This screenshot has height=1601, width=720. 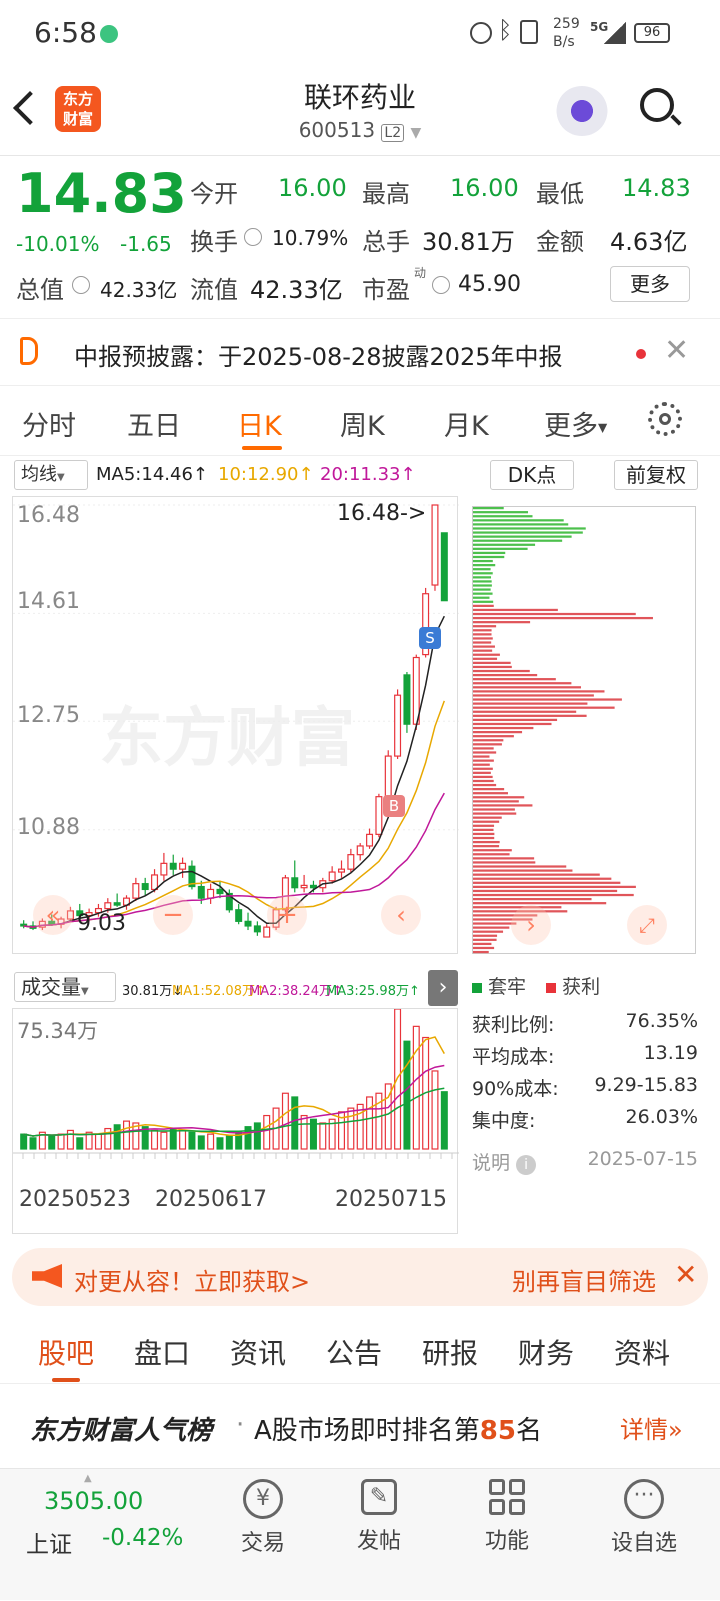 I want to click on stock-title: 联环药业, so click(x=359, y=97).